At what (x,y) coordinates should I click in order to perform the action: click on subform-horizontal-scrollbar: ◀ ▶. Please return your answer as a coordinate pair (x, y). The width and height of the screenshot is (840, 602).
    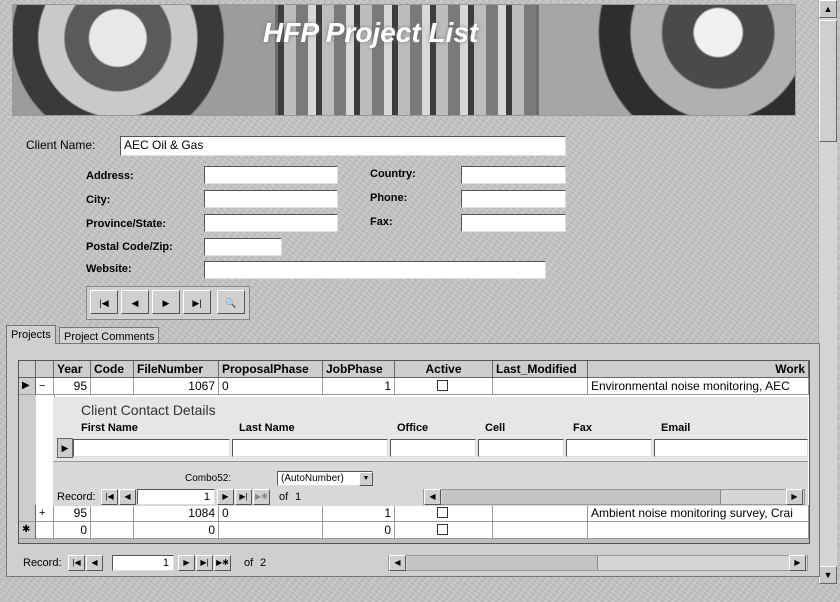
    Looking at the image, I should click on (614, 497).